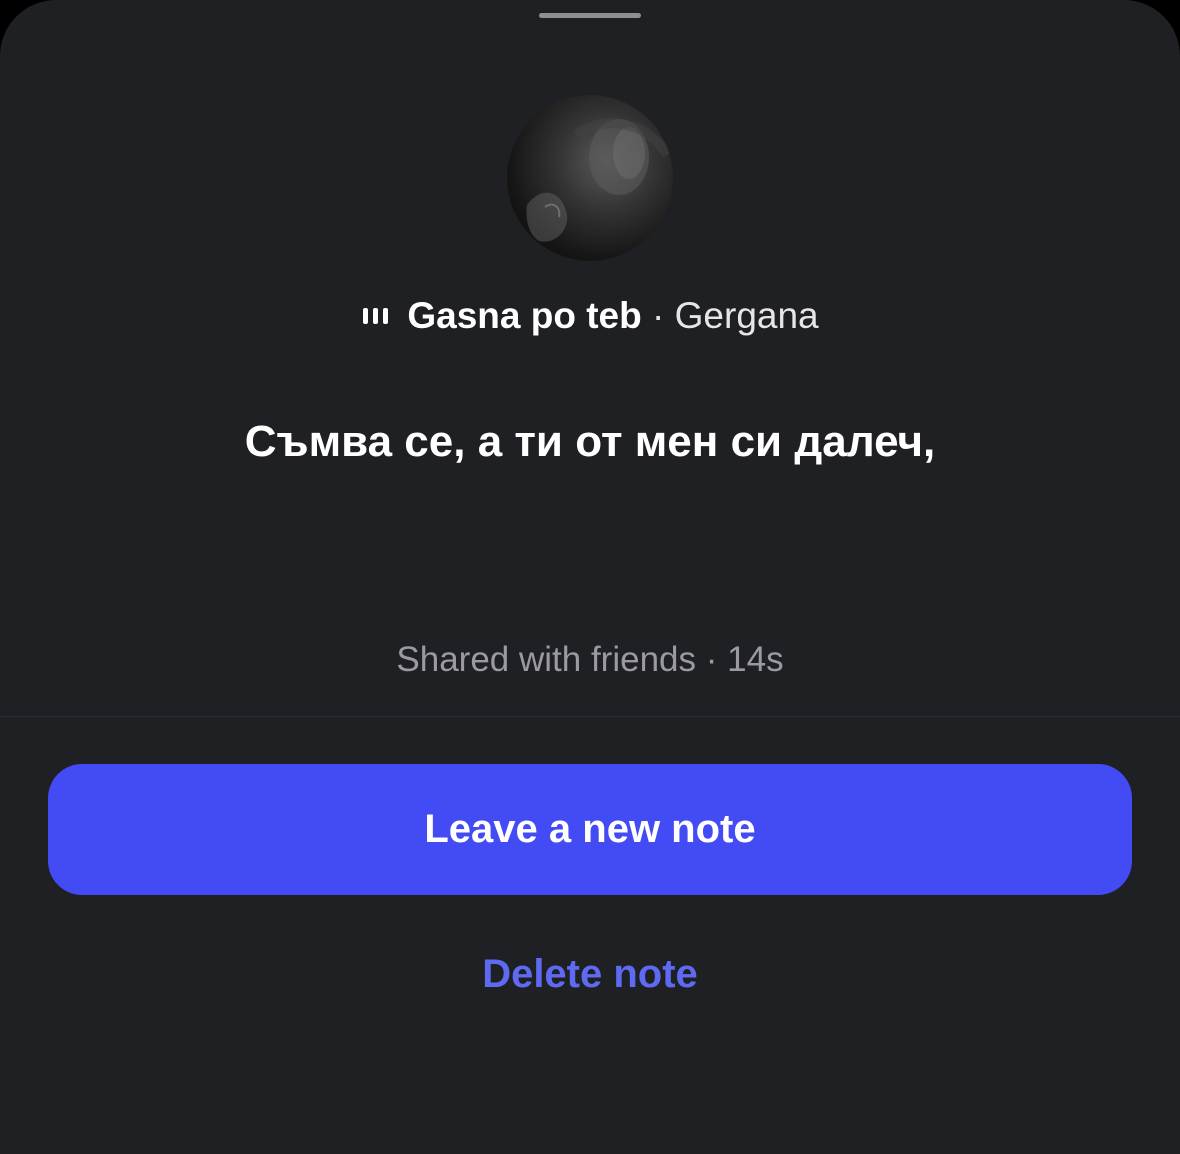  Describe the element at coordinates (524, 315) in the screenshot. I see `song-title: Gasna po teb` at that location.